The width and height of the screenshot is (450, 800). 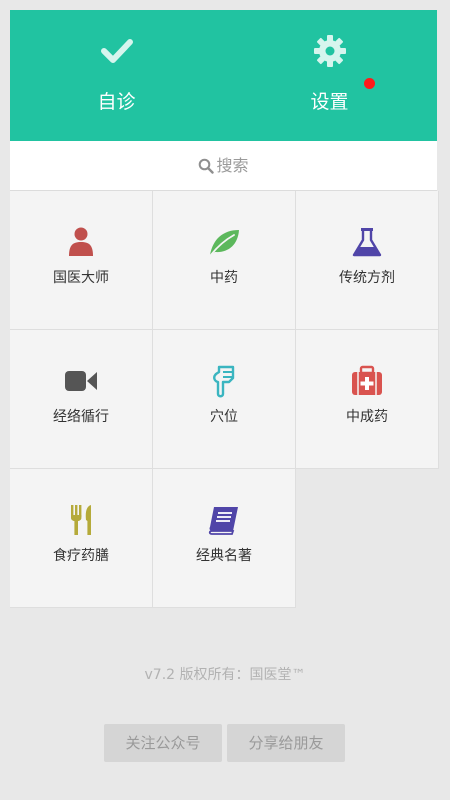 I want to click on search-bar: 搜索, so click(x=223, y=166).